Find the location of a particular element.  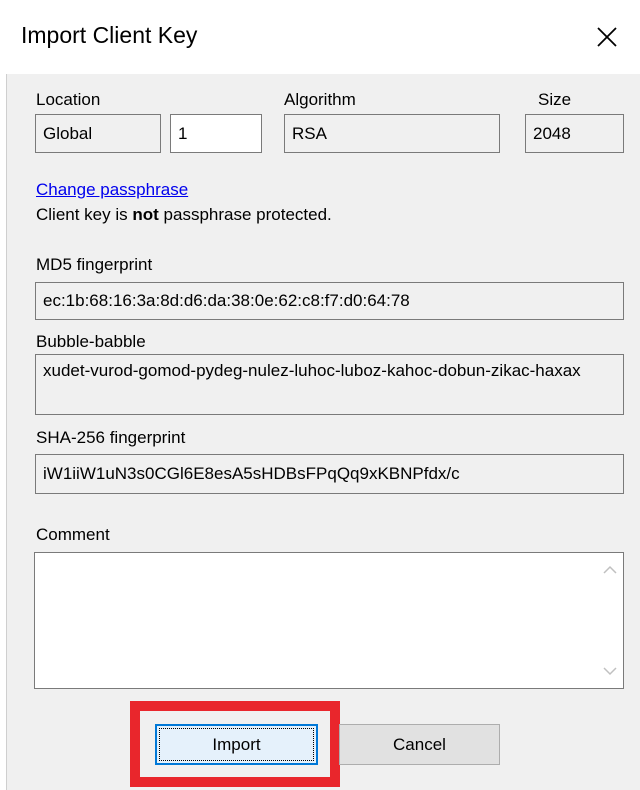

scroll-up-button is located at coordinates (610, 570).